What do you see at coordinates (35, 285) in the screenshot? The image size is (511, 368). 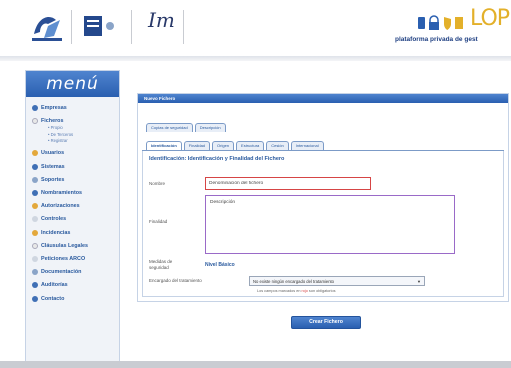 I see `audit-icon` at bounding box center [35, 285].